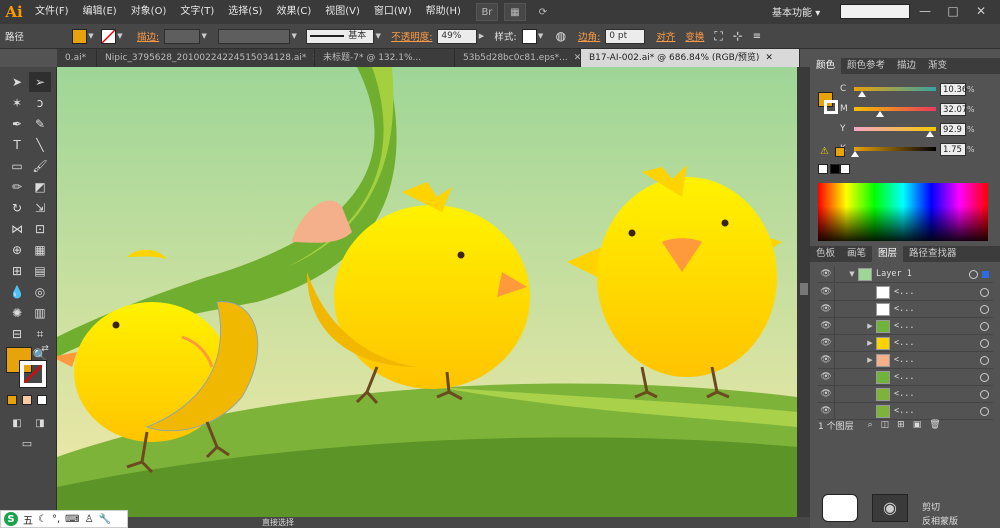 The image size is (1000, 528). Describe the element at coordinates (890, 508) in the screenshot. I see `opacity-mask-icon: ◉` at that location.